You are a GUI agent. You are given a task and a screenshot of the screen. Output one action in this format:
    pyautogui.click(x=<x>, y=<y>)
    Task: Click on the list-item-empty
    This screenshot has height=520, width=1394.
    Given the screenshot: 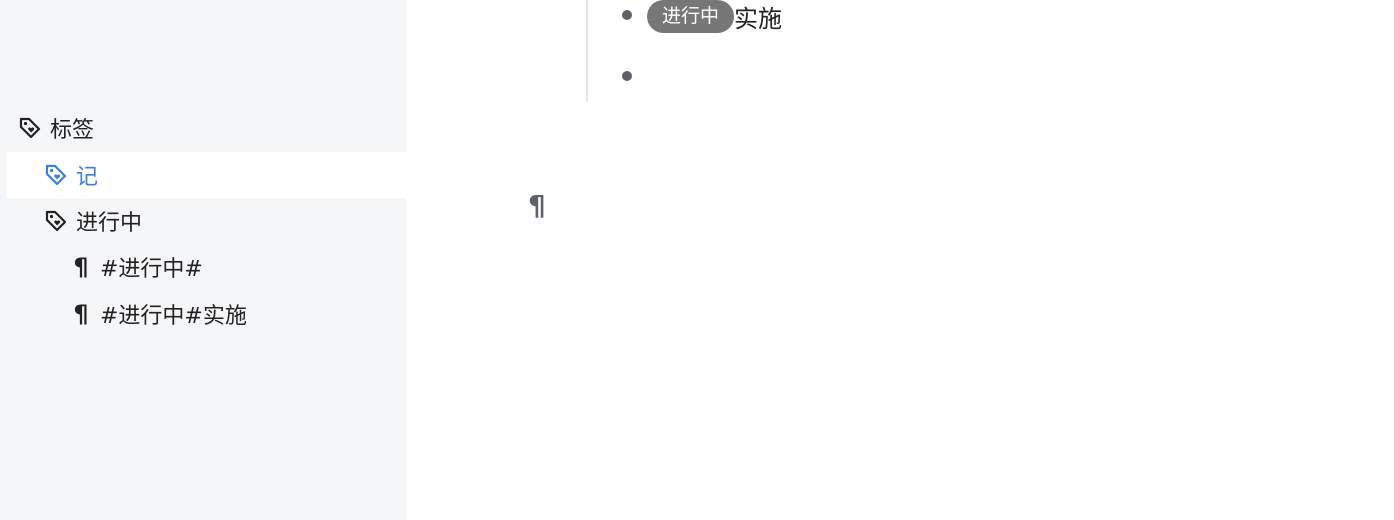 What is the action you would take?
    pyautogui.click(x=947, y=76)
    